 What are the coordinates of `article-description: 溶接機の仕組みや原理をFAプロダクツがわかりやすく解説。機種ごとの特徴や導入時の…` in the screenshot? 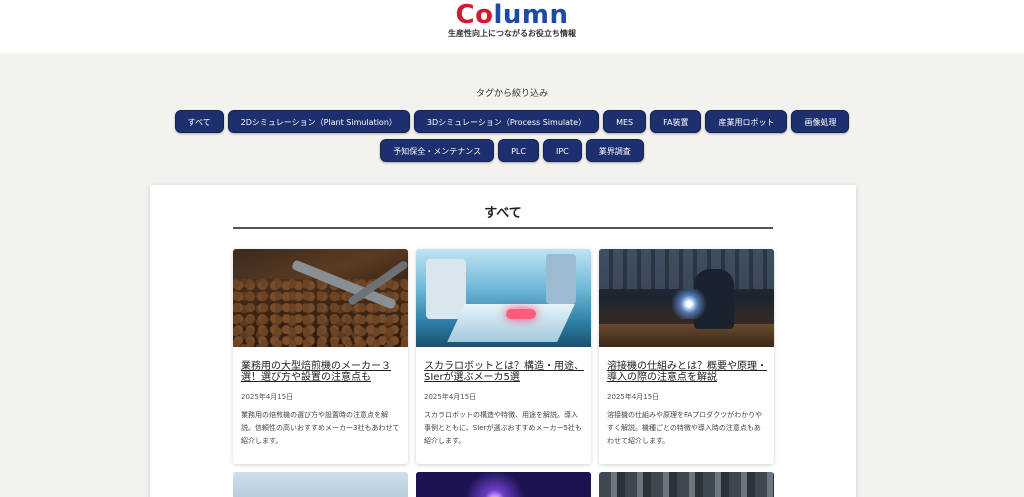 It's located at (685, 428).